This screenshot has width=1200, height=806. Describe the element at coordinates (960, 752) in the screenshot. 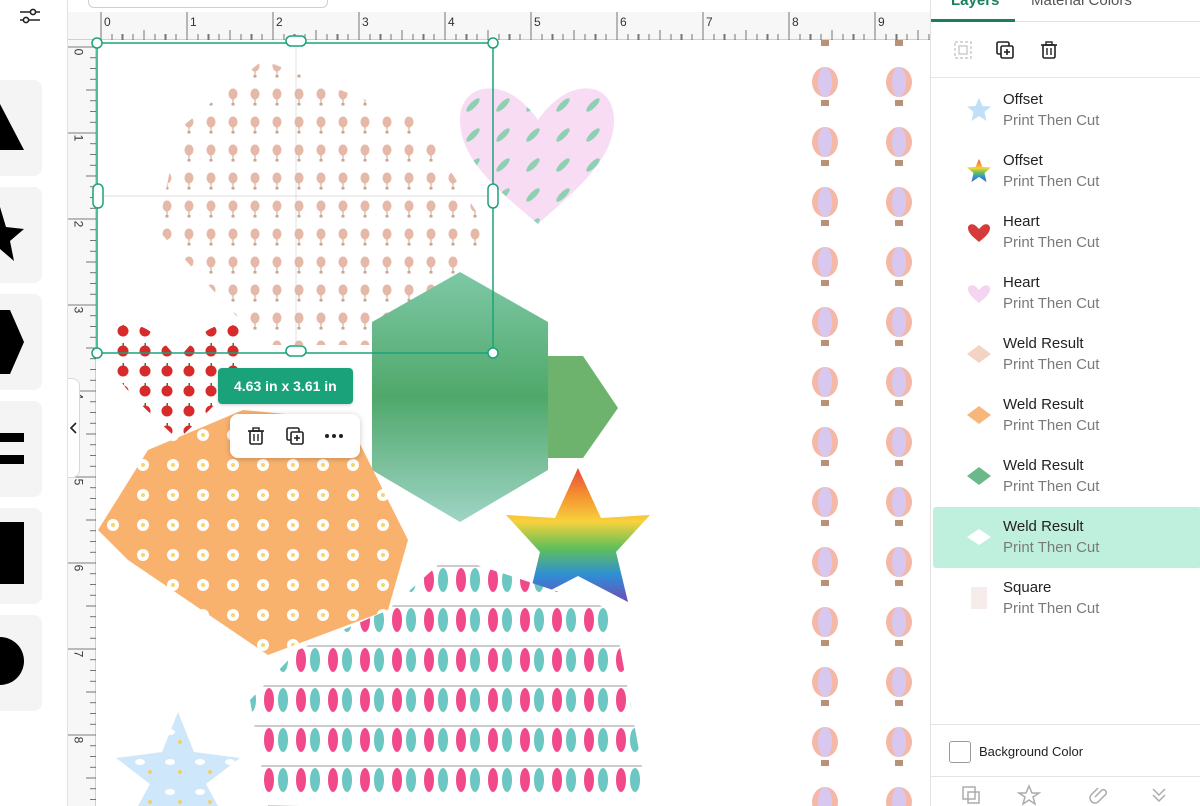

I see `background-color-checkbox` at that location.